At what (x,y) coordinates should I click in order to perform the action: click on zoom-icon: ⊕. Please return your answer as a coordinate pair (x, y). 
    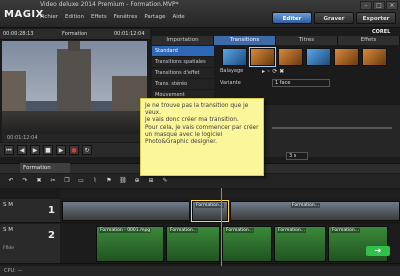
    Looking at the image, I should click on (137, 181).